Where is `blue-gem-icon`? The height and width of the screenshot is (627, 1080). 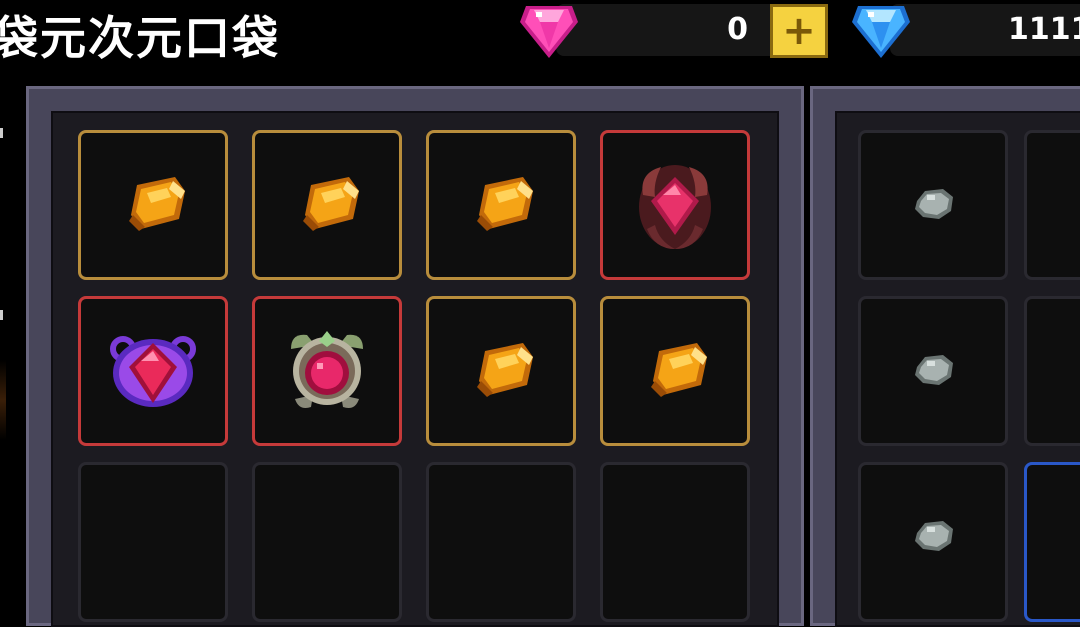 blue-gem-icon is located at coordinates (881, 32).